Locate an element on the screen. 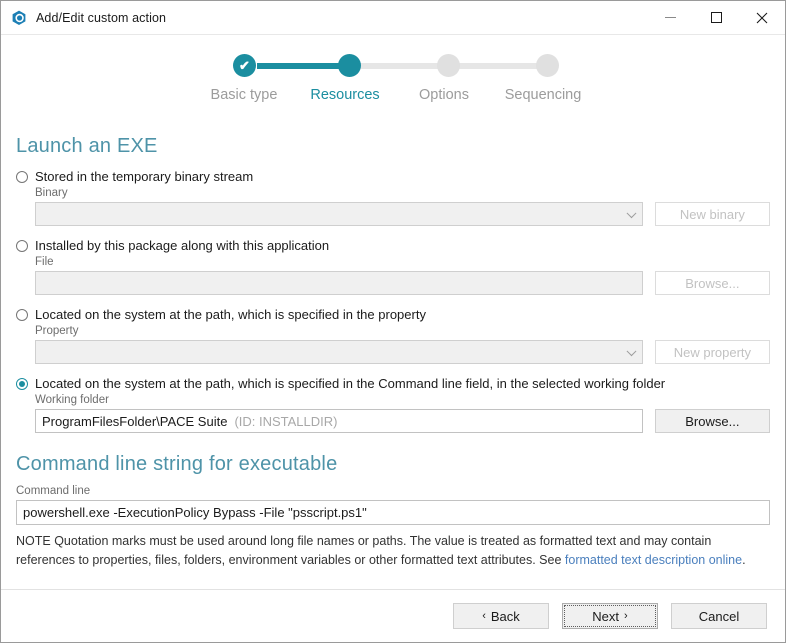 Image resolution: width=786 pixels, height=643 pixels. chevron-right-icon: › is located at coordinates (626, 616).